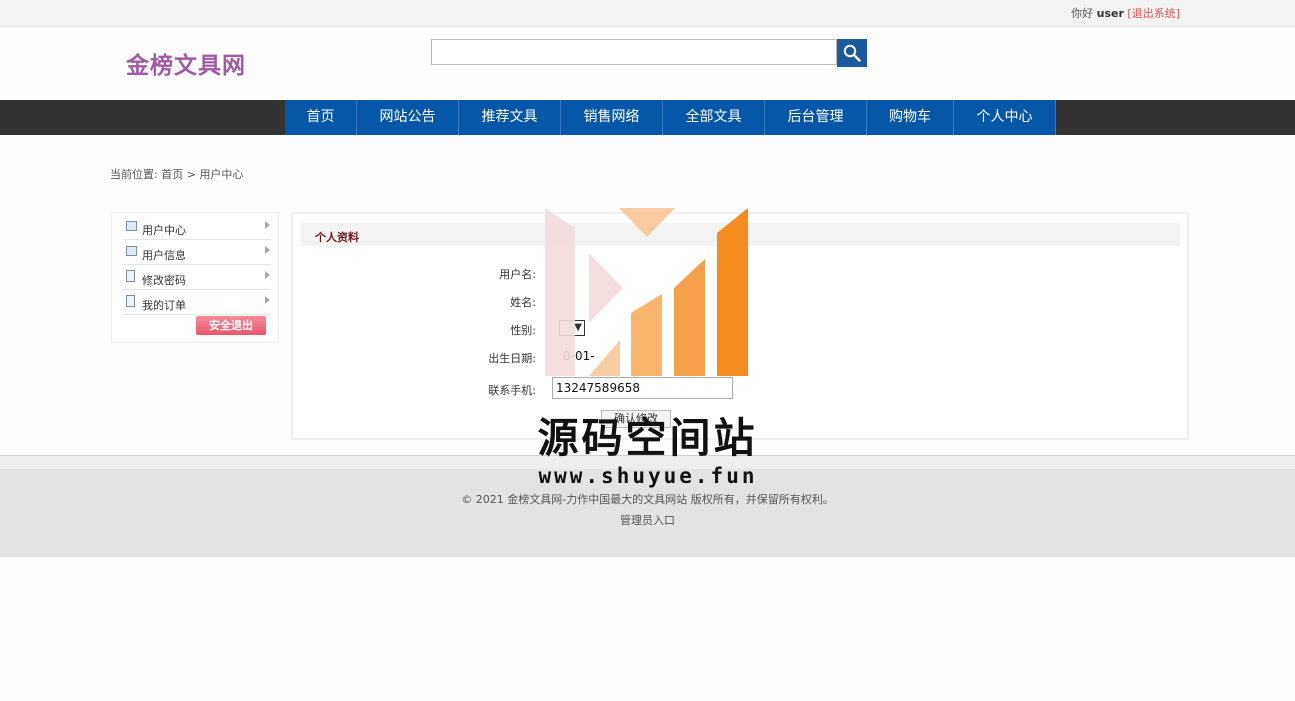  Describe the element at coordinates (816, 117) in the screenshot. I see `nav-item-admin: 后台管理` at that location.